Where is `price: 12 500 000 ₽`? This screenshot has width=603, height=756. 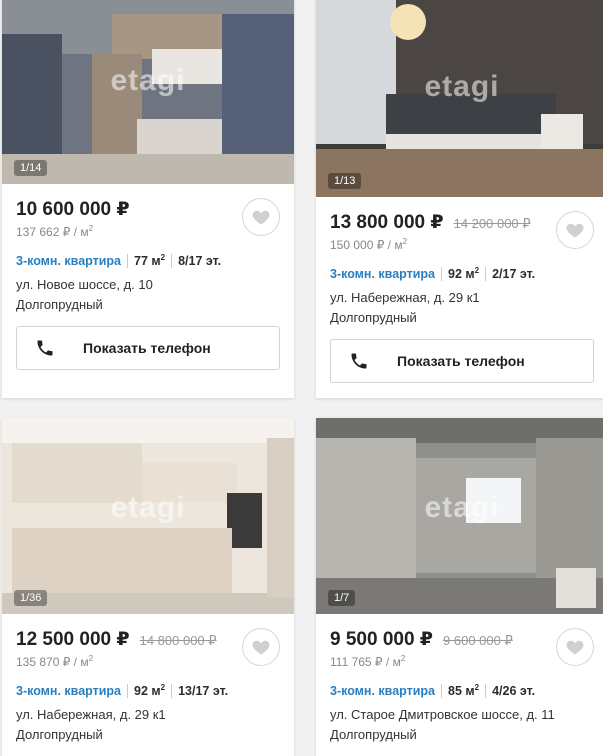
price: 12 500 000 ₽ is located at coordinates (73, 639).